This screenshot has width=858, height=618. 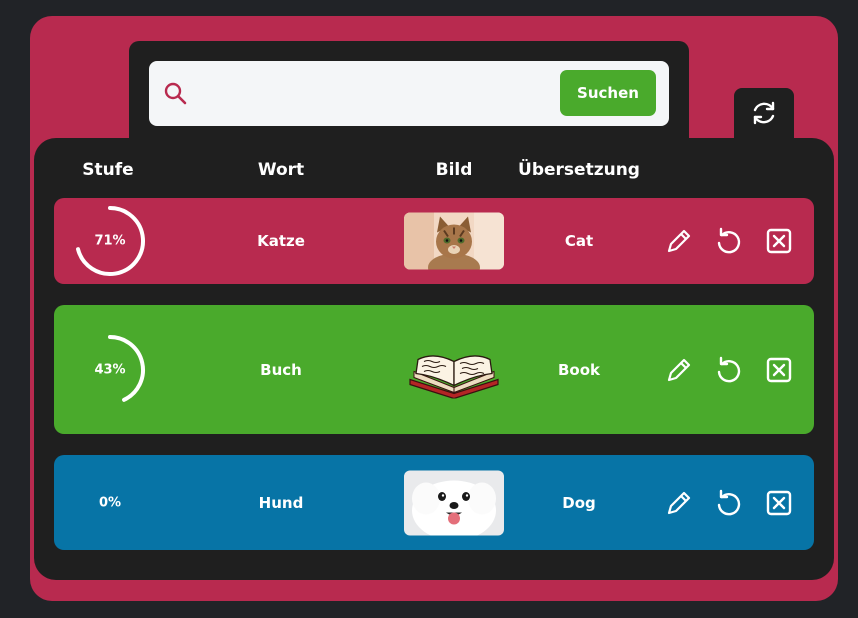 What do you see at coordinates (454, 370) in the screenshot?
I see `book-image` at bounding box center [454, 370].